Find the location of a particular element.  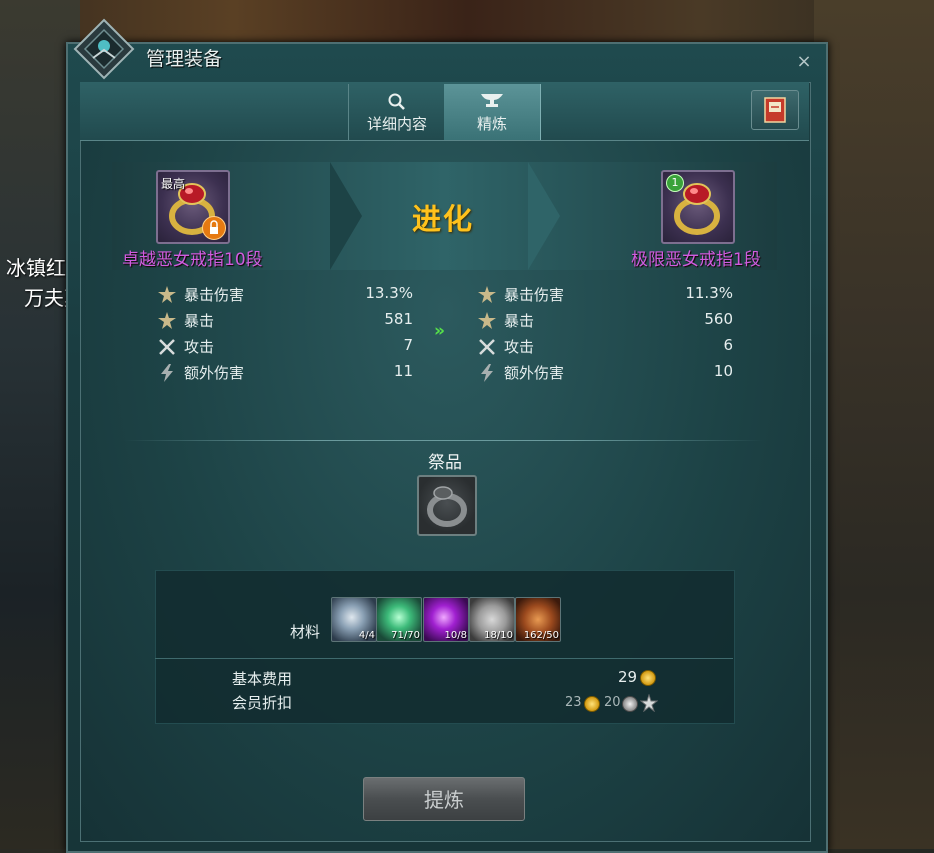

stat-value: 10 is located at coordinates (723, 371).